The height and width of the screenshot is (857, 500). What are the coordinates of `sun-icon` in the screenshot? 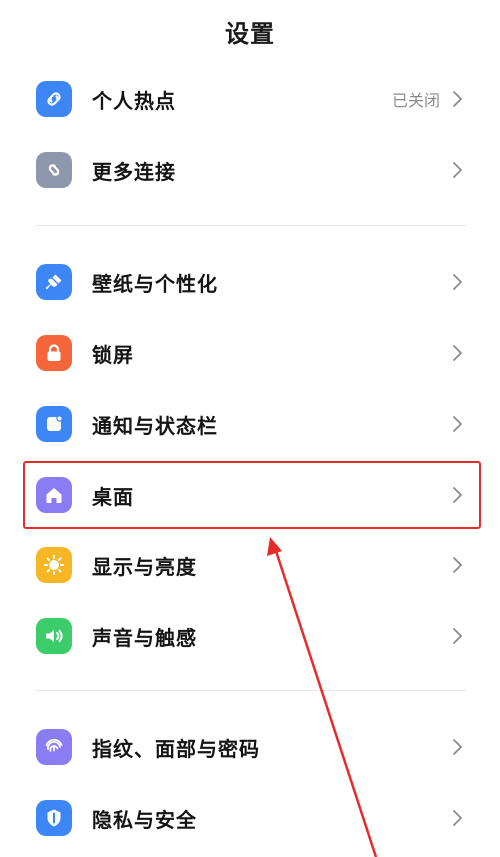 It's located at (54, 565).